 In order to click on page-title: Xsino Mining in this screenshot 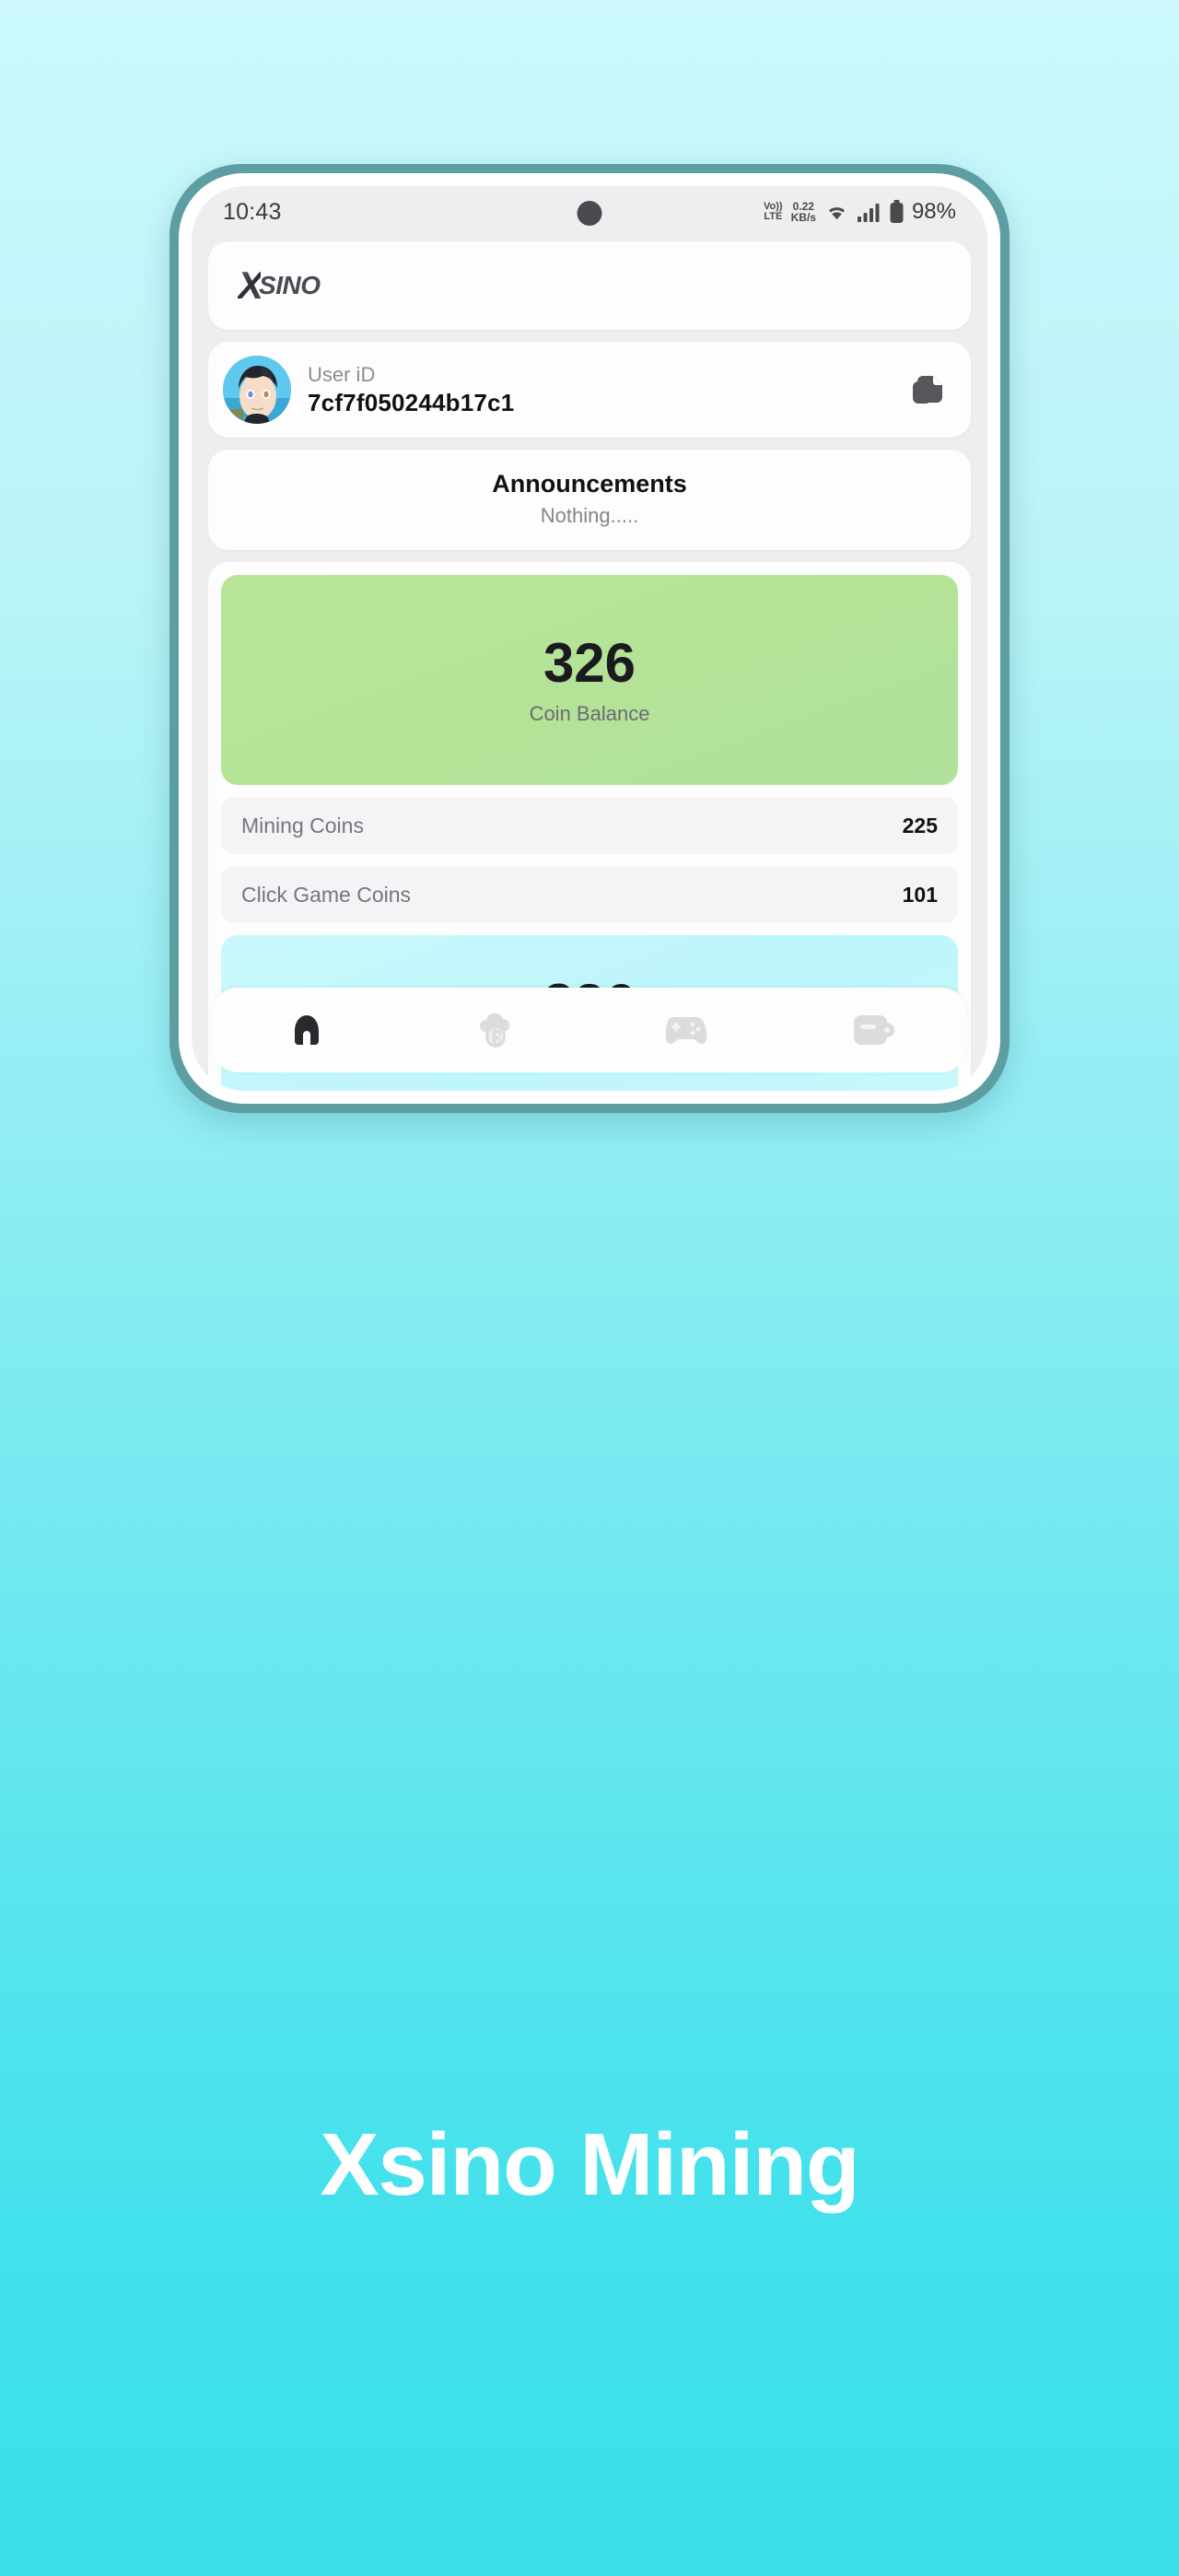, I will do `click(589, 2164)`.